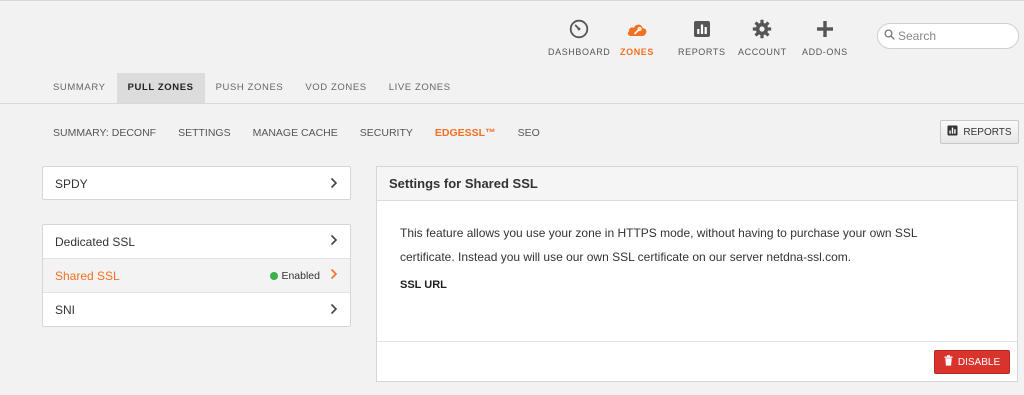  I want to click on list-item-dedicated-ssl: Dedicated SSL, so click(196, 242).